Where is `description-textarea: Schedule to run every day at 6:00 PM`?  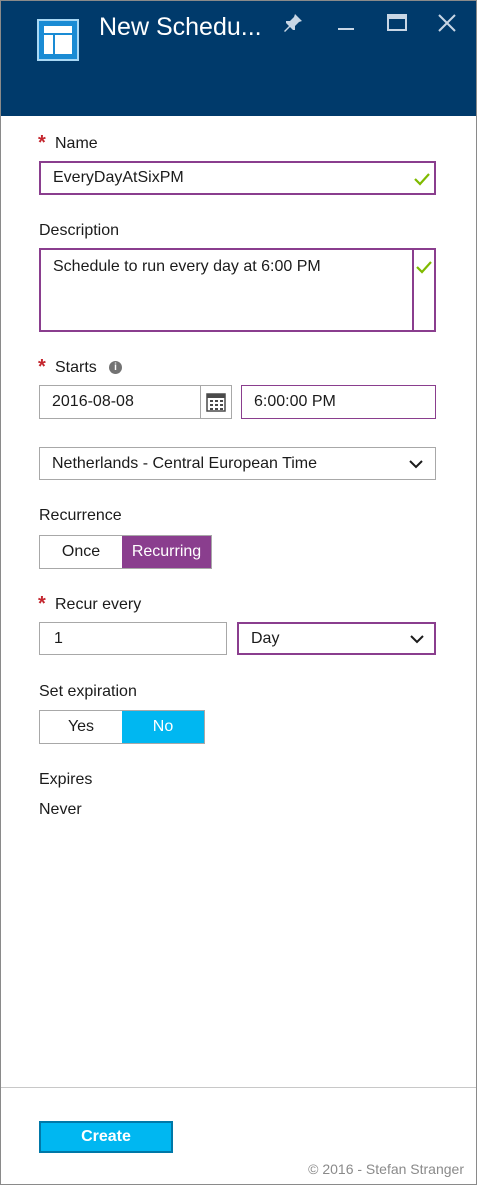
description-textarea: Schedule to run every day at 6:00 PM is located at coordinates (237, 290).